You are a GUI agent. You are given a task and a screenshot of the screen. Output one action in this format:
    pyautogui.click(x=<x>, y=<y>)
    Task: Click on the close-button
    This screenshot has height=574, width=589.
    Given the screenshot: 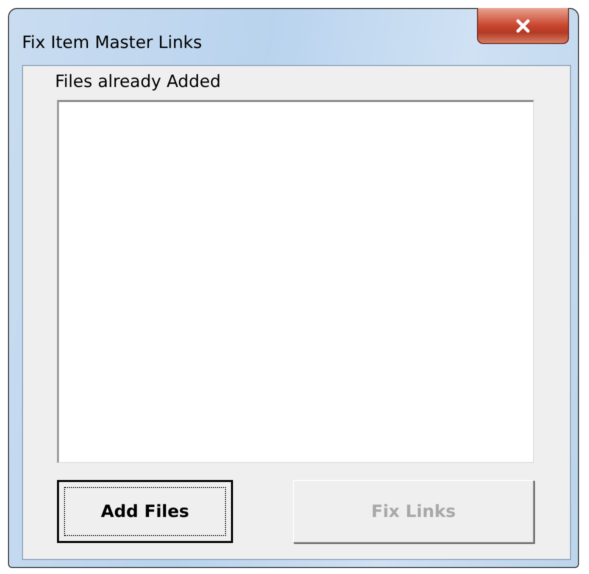 What is the action you would take?
    pyautogui.click(x=523, y=26)
    